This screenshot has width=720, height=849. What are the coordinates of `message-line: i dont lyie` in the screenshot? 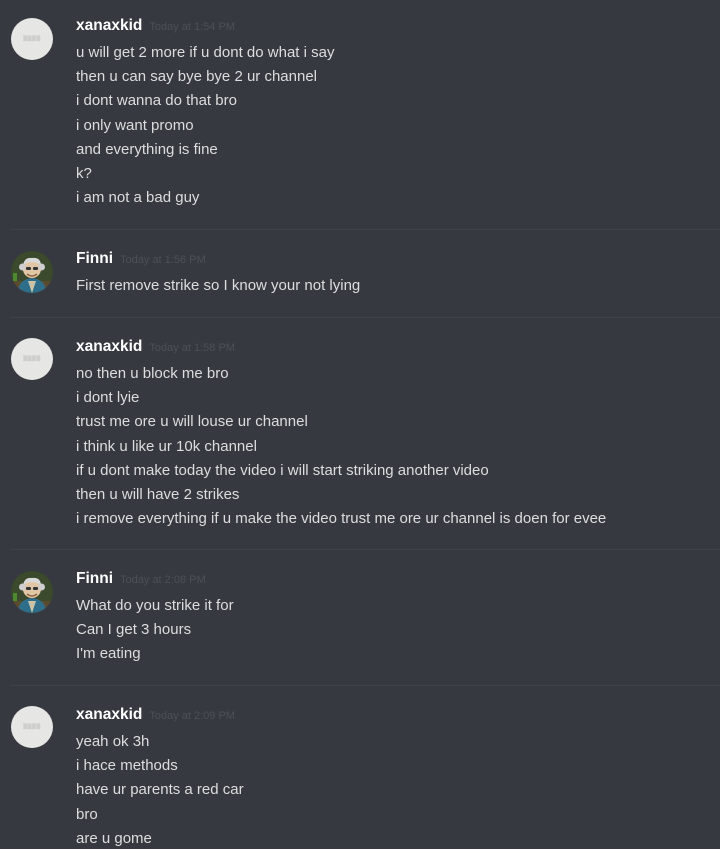 It's located at (108, 398).